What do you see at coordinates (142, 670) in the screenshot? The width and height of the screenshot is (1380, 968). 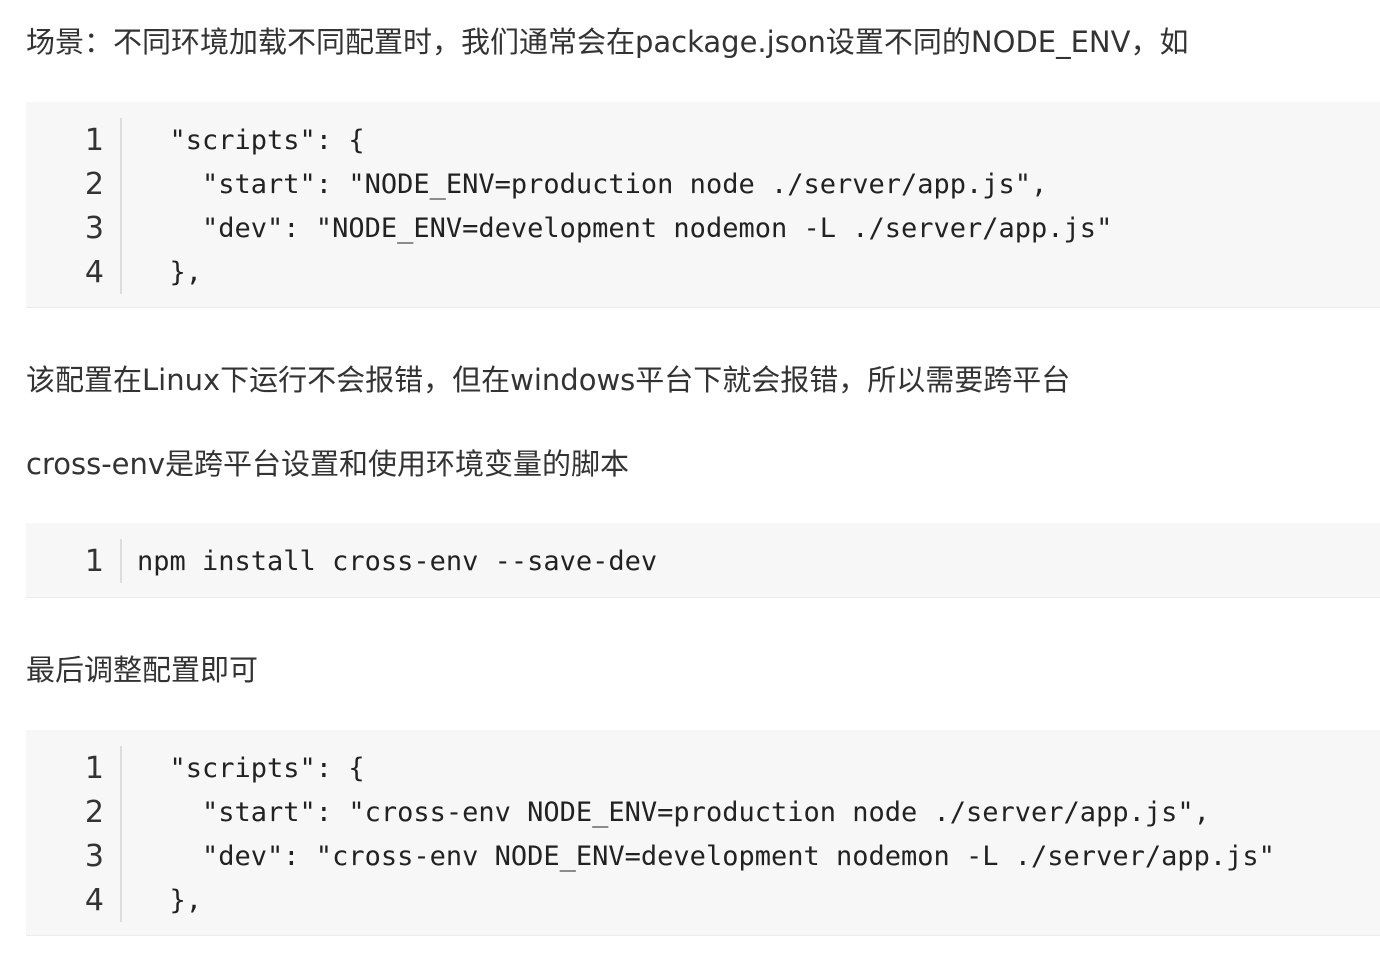 I see `paragraph-adjust: 最后调整配置即可` at bounding box center [142, 670].